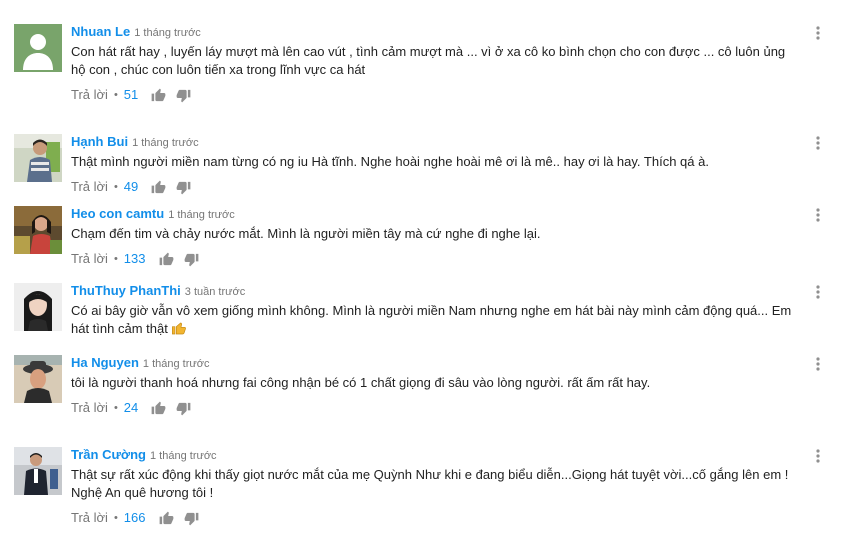  I want to click on comment-author: Heo con camtu, so click(117, 213).